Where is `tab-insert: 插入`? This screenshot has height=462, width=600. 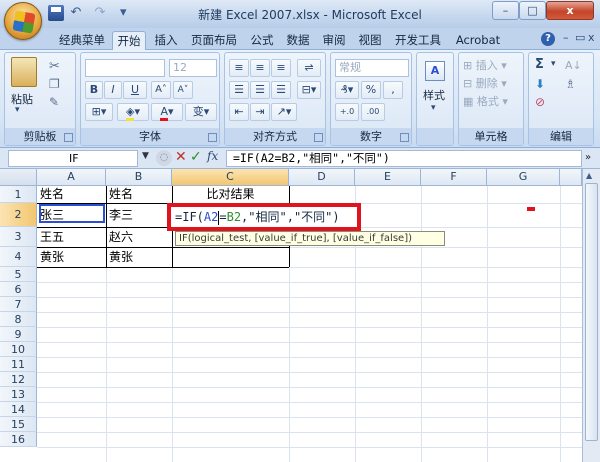 tab-insert: 插入 is located at coordinates (166, 40).